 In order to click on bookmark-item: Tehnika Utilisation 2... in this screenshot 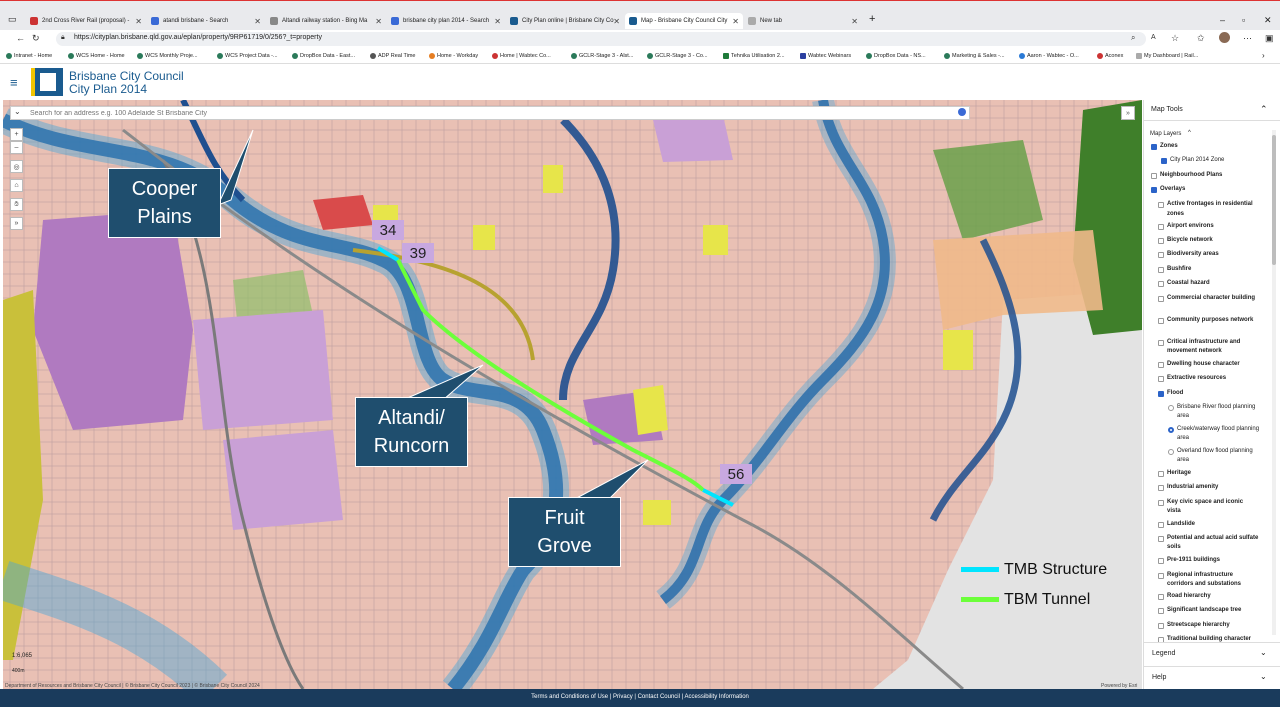, I will do `click(754, 56)`.